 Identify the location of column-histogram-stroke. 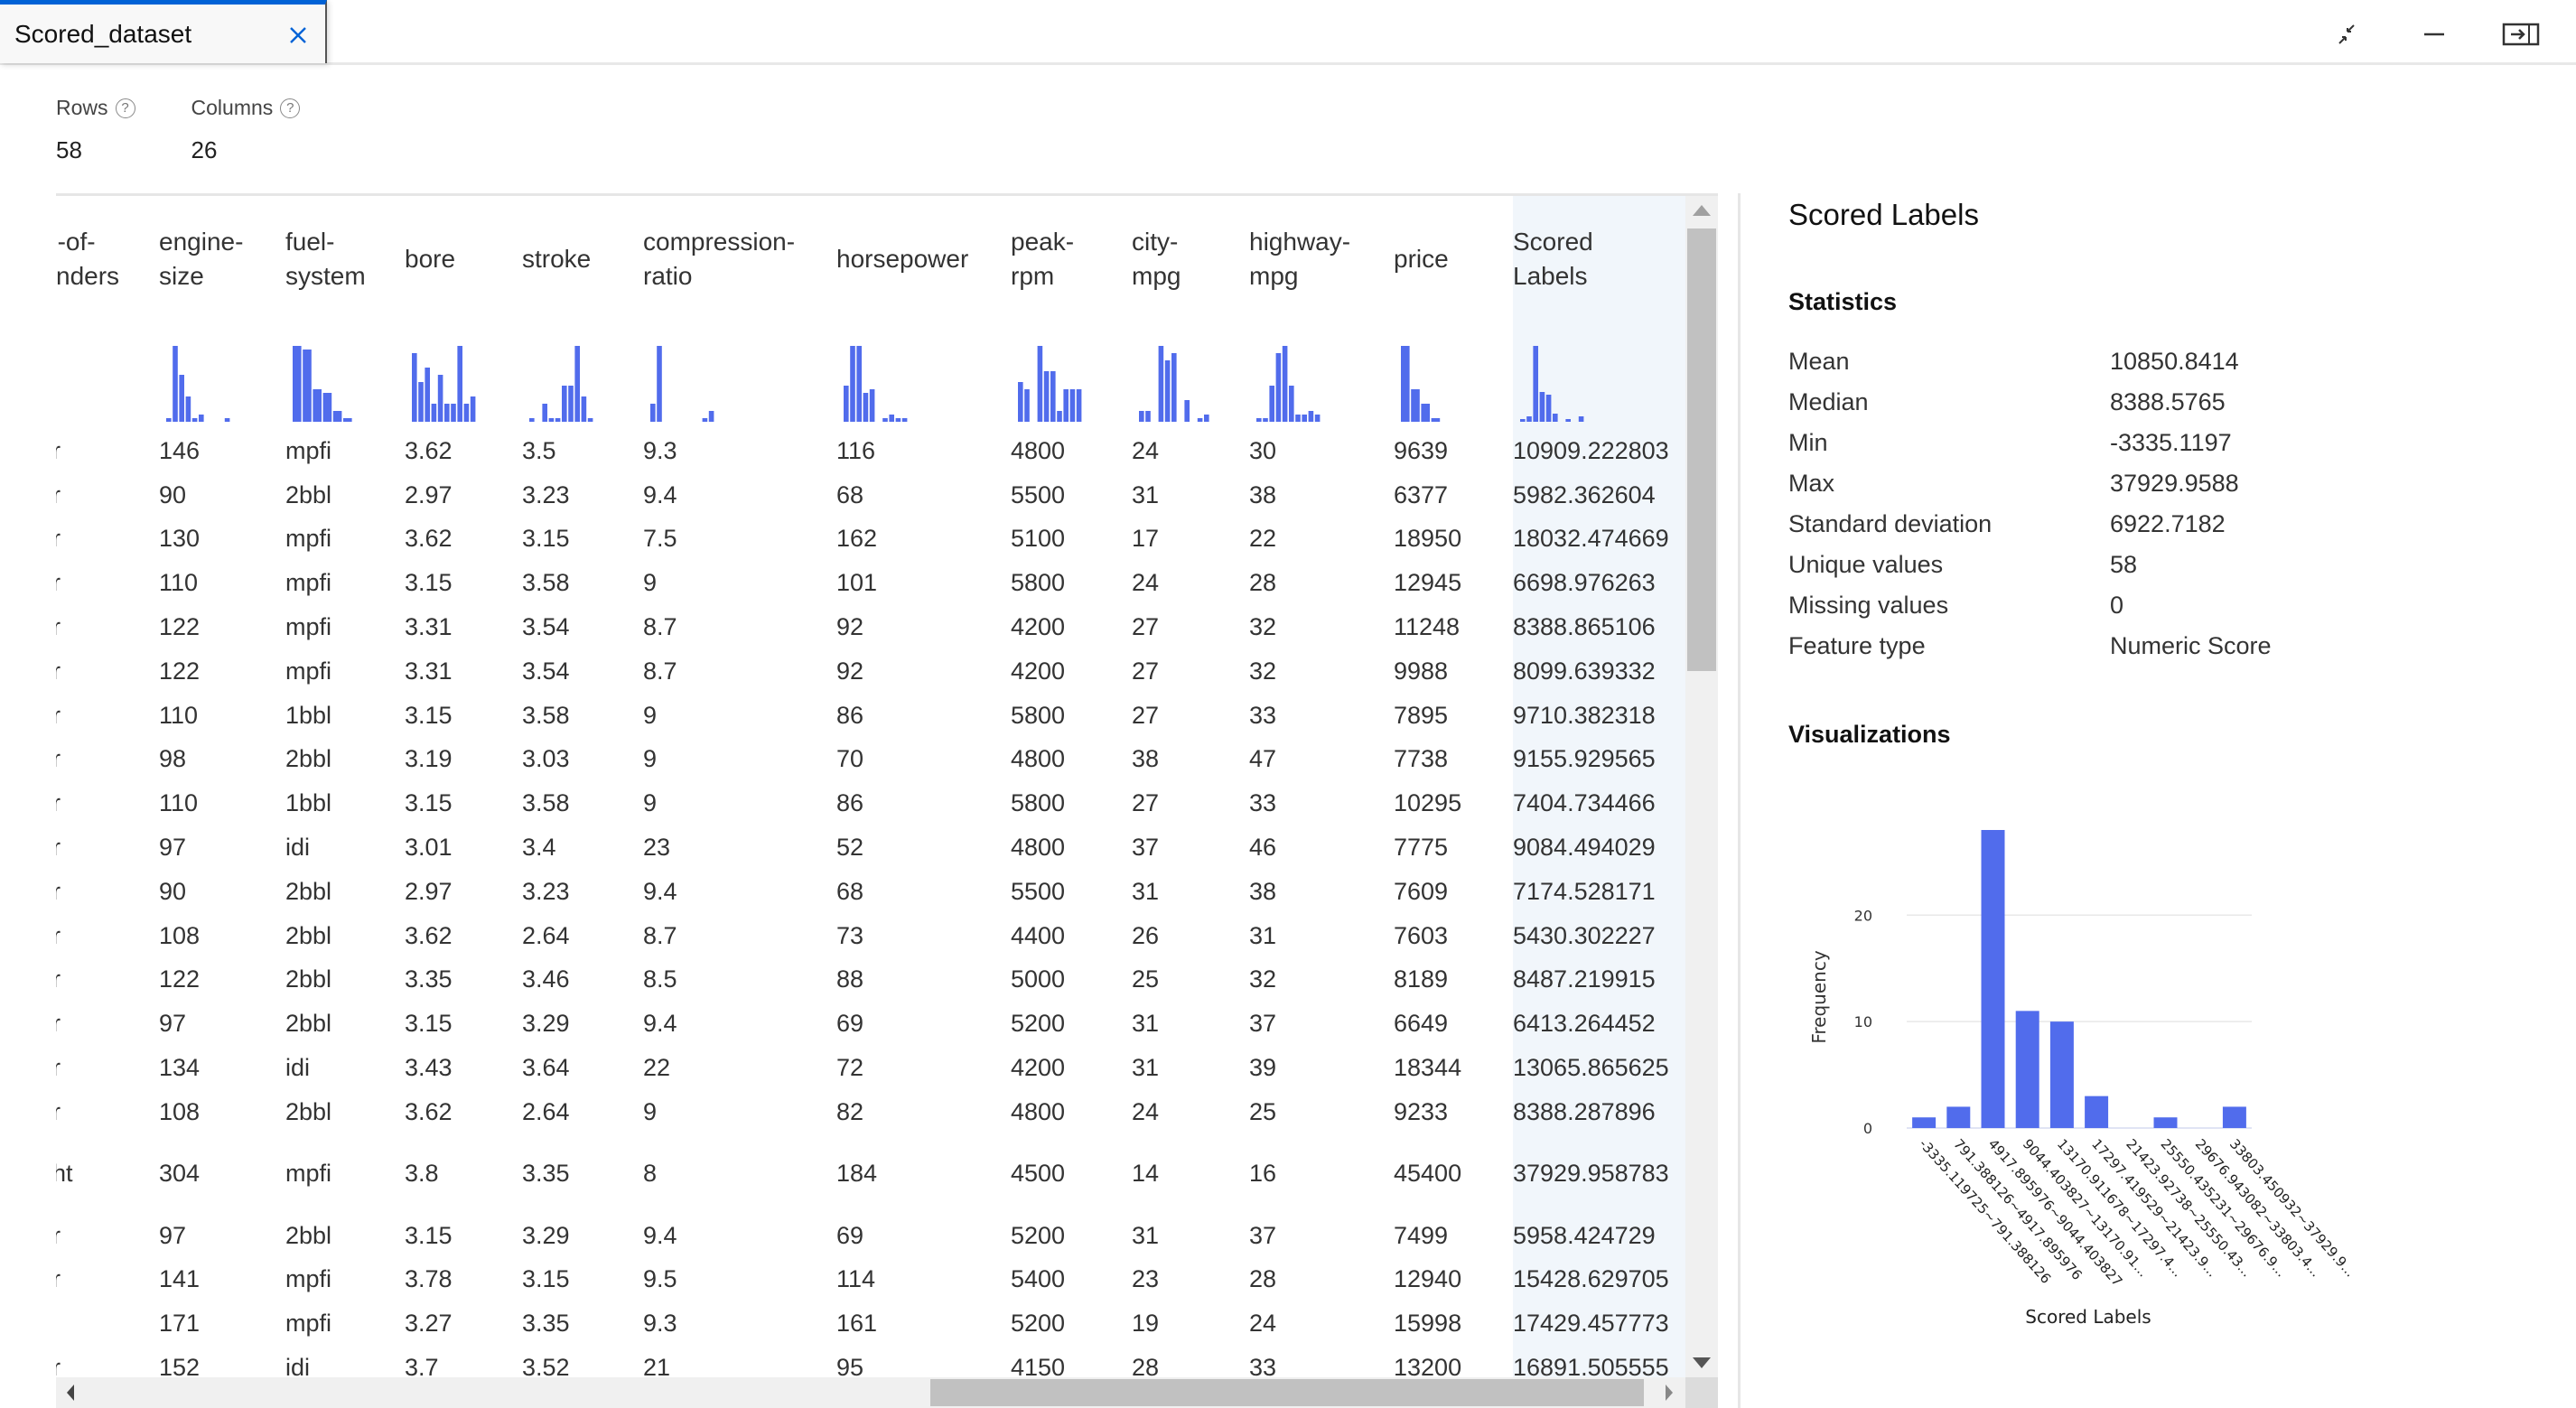
(582, 375).